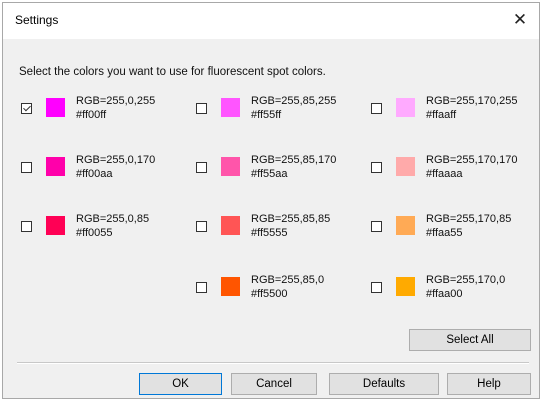  I want to click on cancel-button: Cancel, so click(274, 384).